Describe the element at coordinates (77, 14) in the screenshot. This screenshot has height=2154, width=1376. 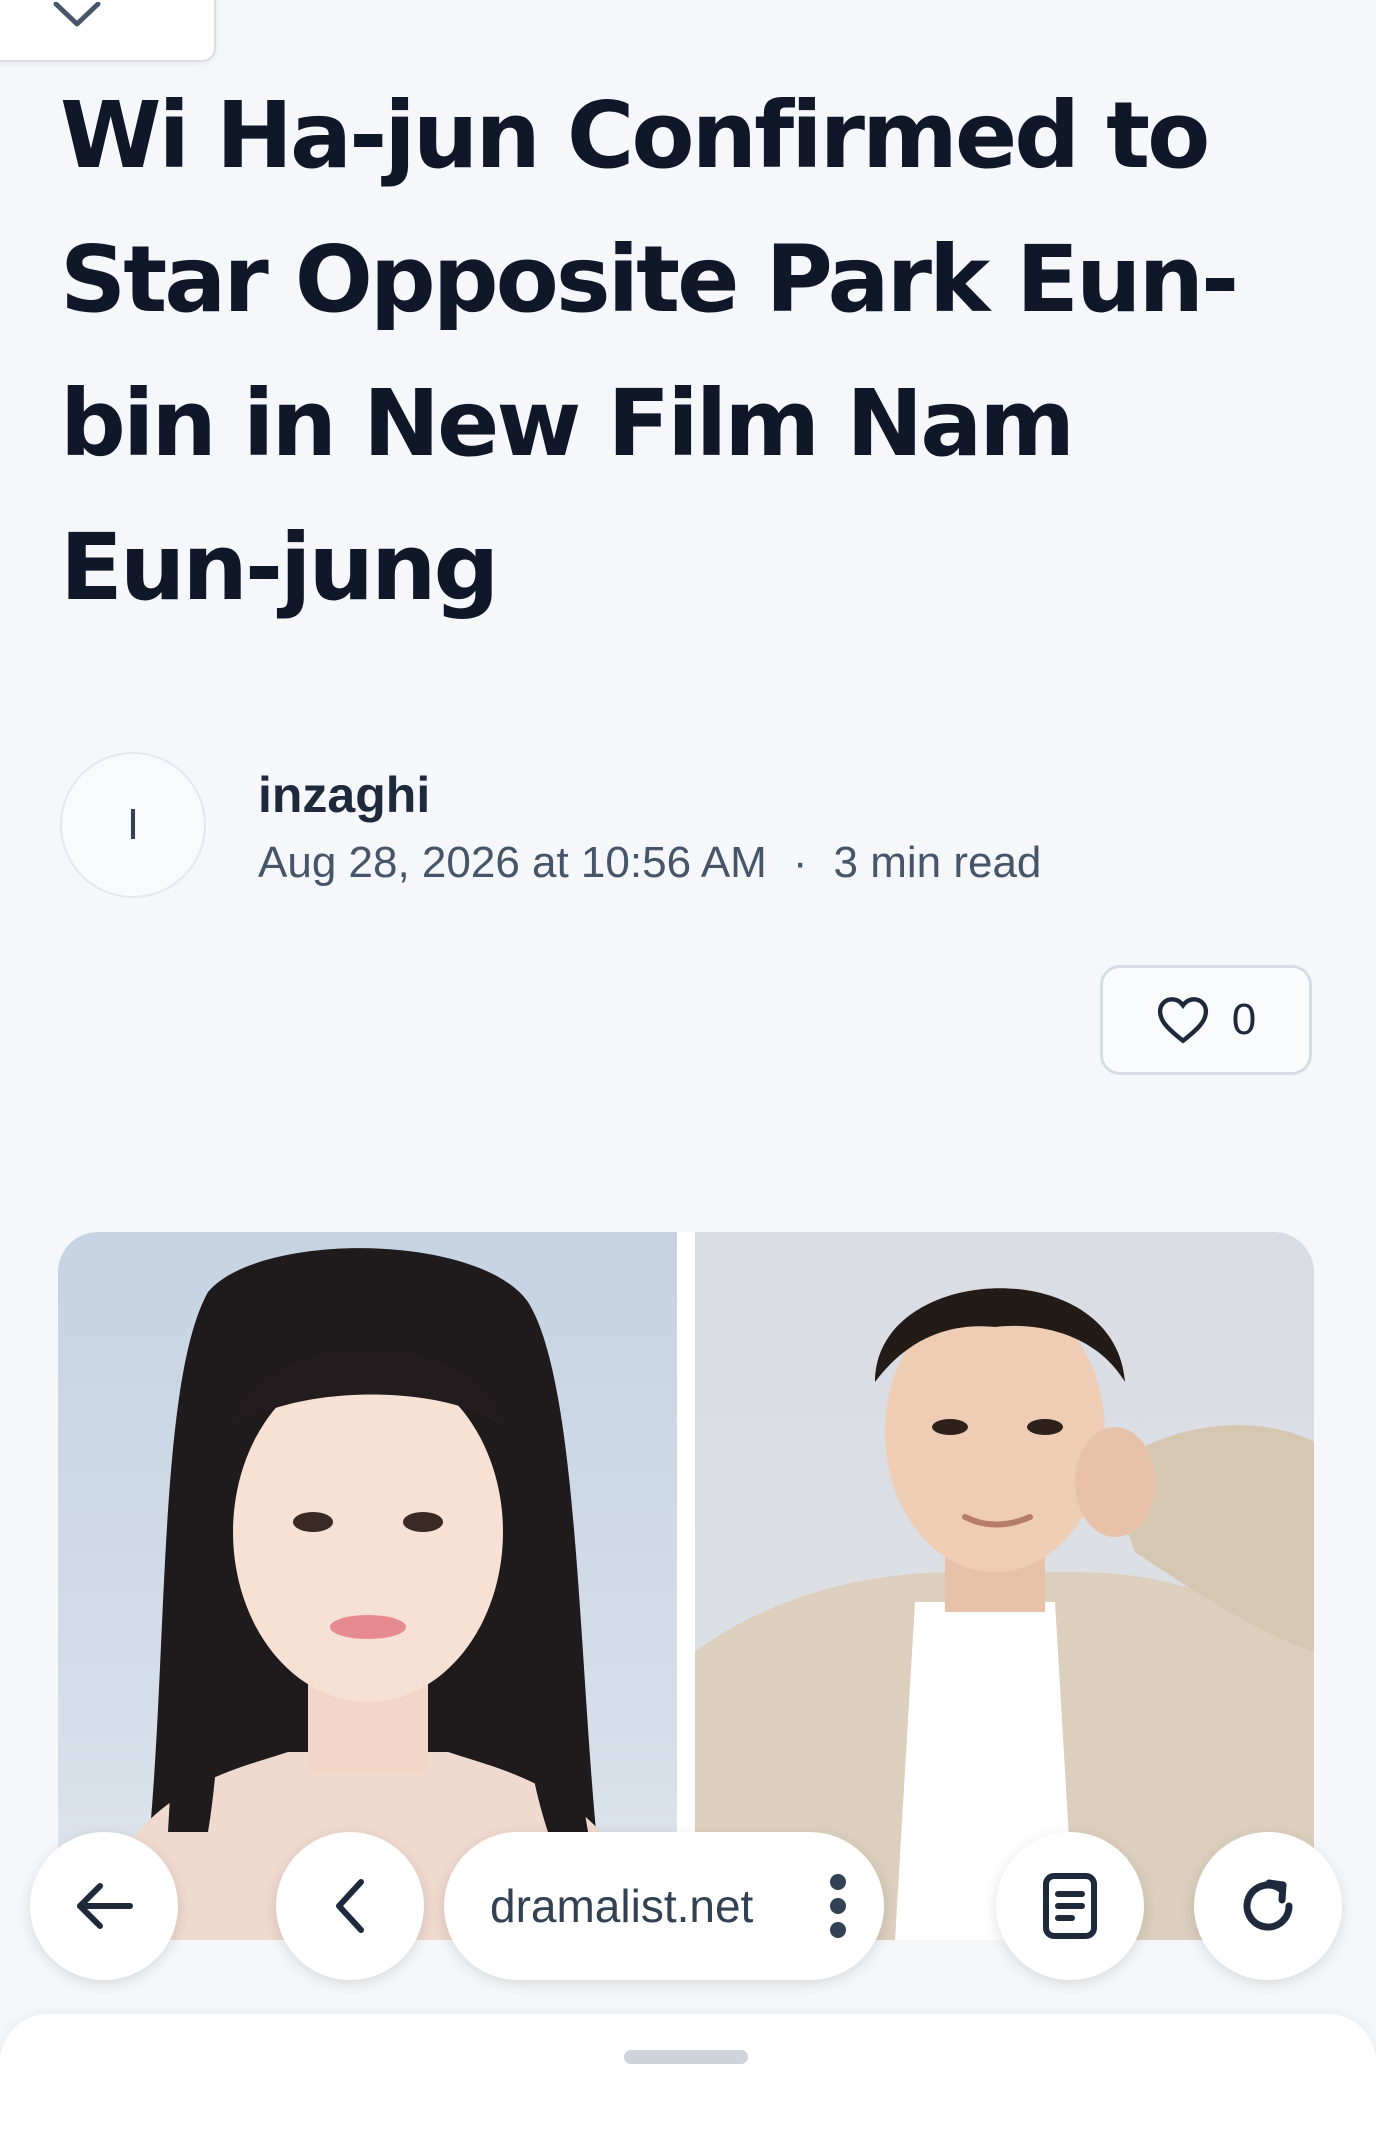
I see `chevron-down-icon` at that location.